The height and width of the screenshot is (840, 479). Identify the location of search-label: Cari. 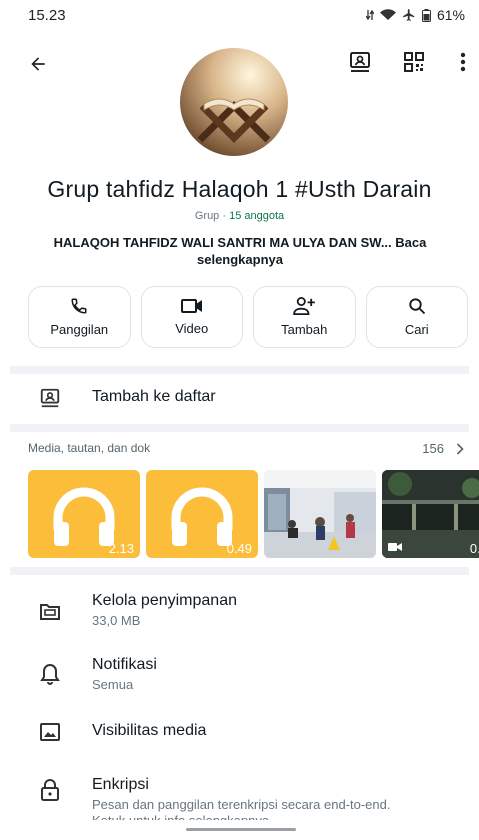
(416, 329).